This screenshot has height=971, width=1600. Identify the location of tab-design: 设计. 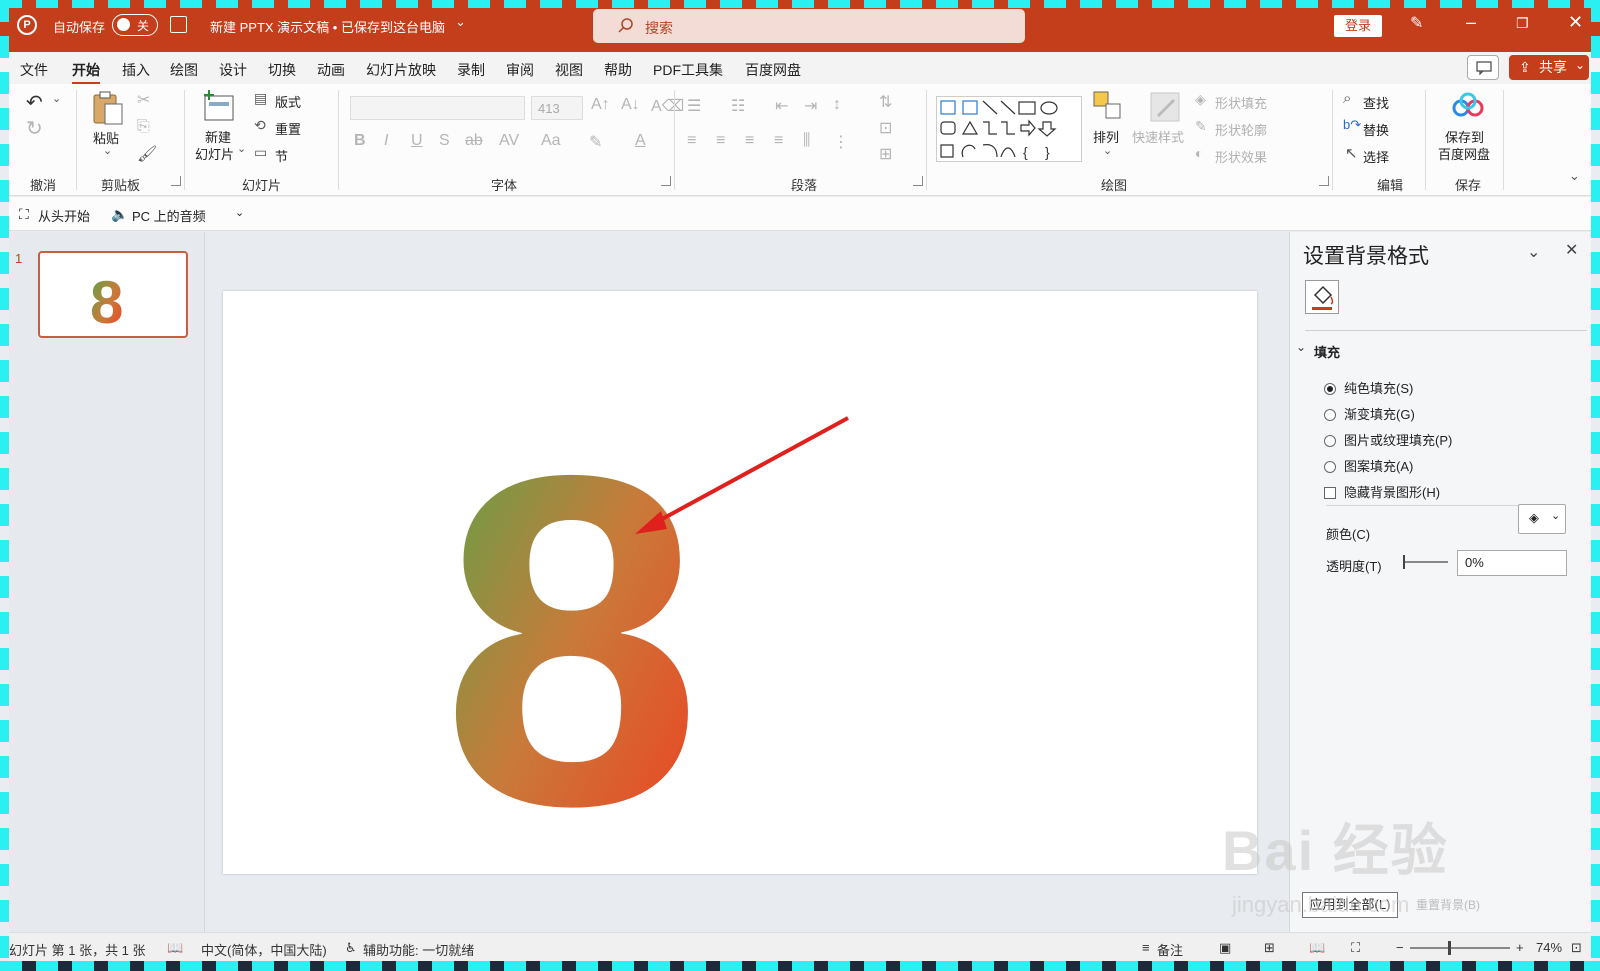
(233, 70).